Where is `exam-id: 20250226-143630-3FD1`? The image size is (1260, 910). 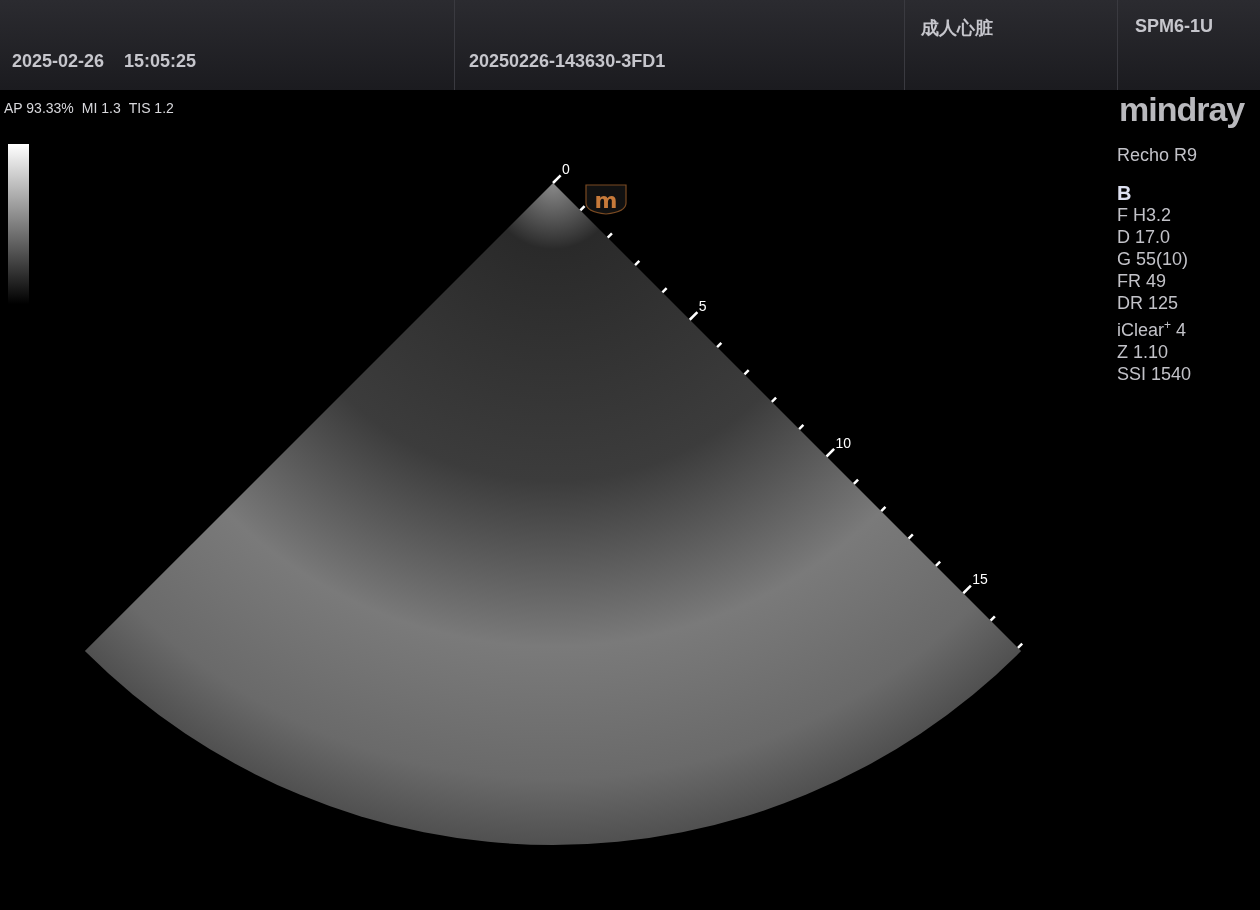 exam-id: 20250226-143630-3FD1 is located at coordinates (567, 61).